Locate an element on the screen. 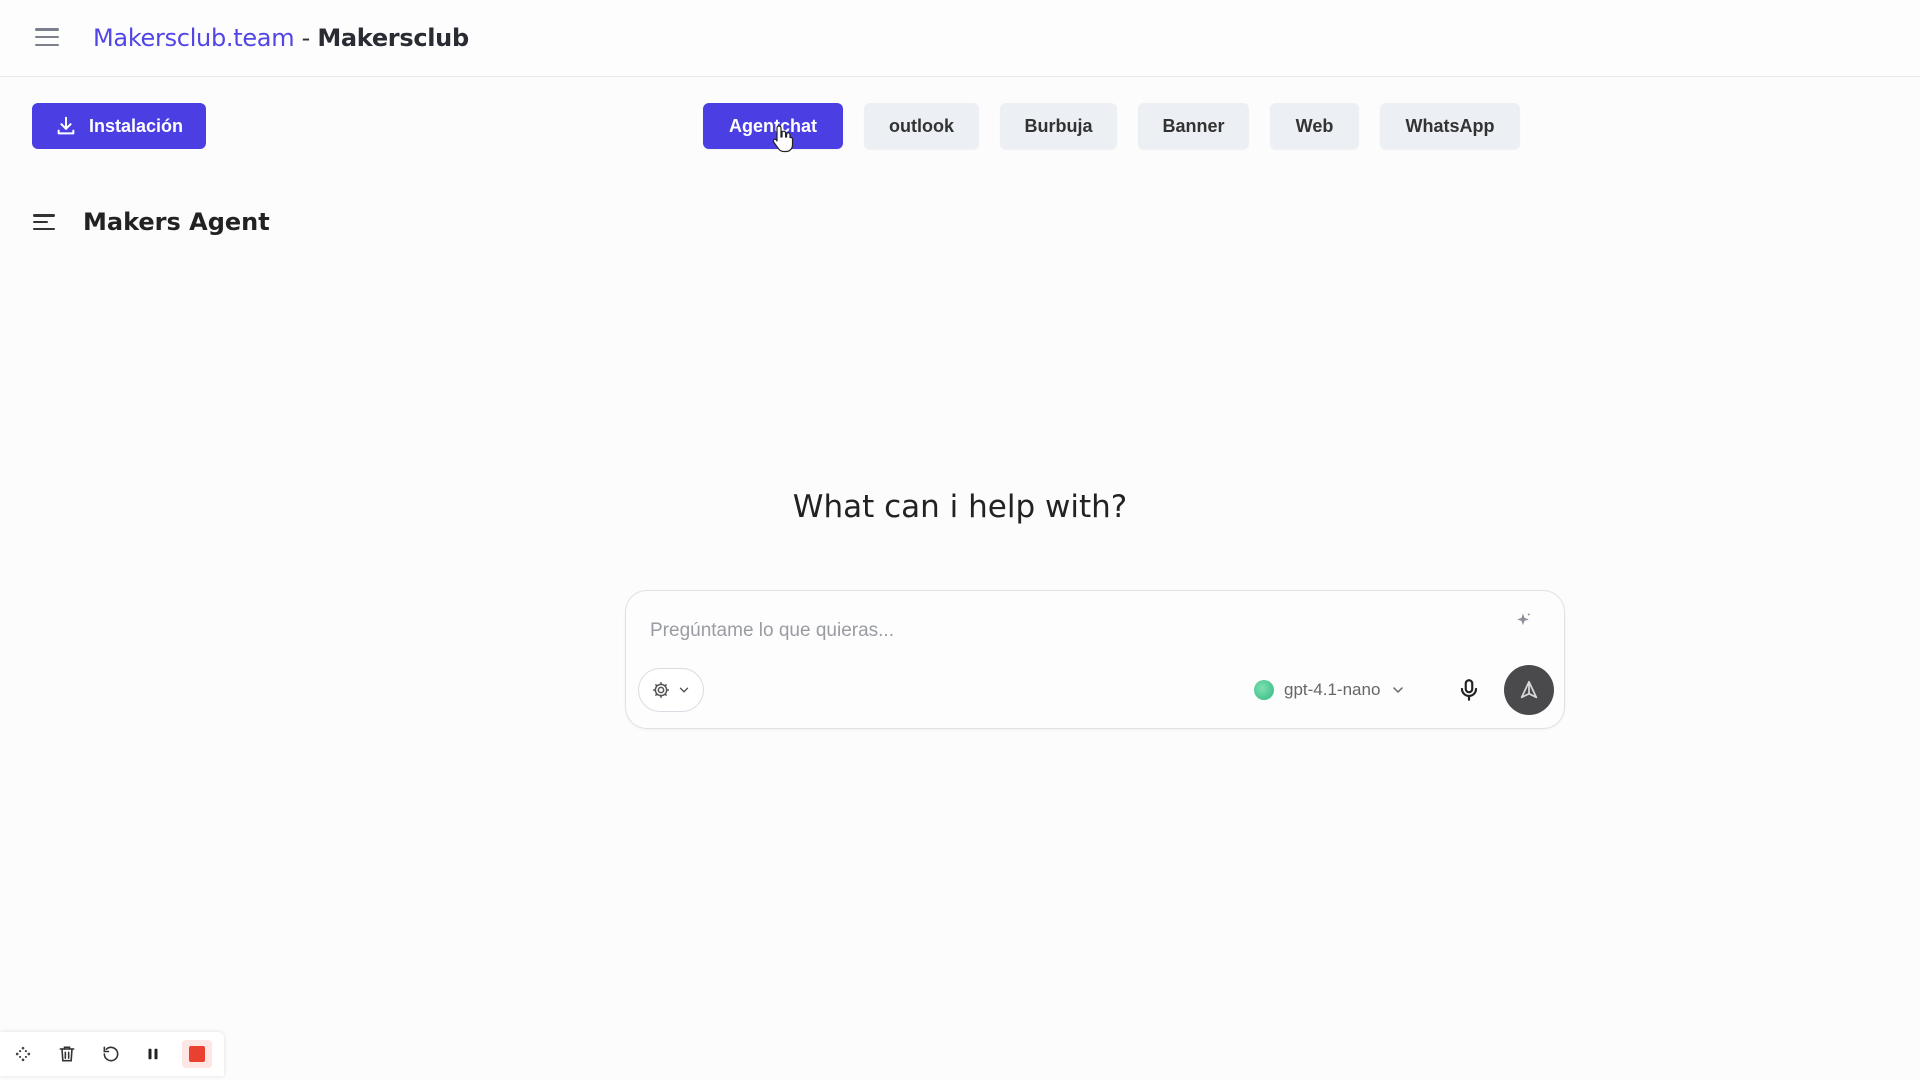 The image size is (1920, 1080). tab-banner: Banner is located at coordinates (1193, 126).